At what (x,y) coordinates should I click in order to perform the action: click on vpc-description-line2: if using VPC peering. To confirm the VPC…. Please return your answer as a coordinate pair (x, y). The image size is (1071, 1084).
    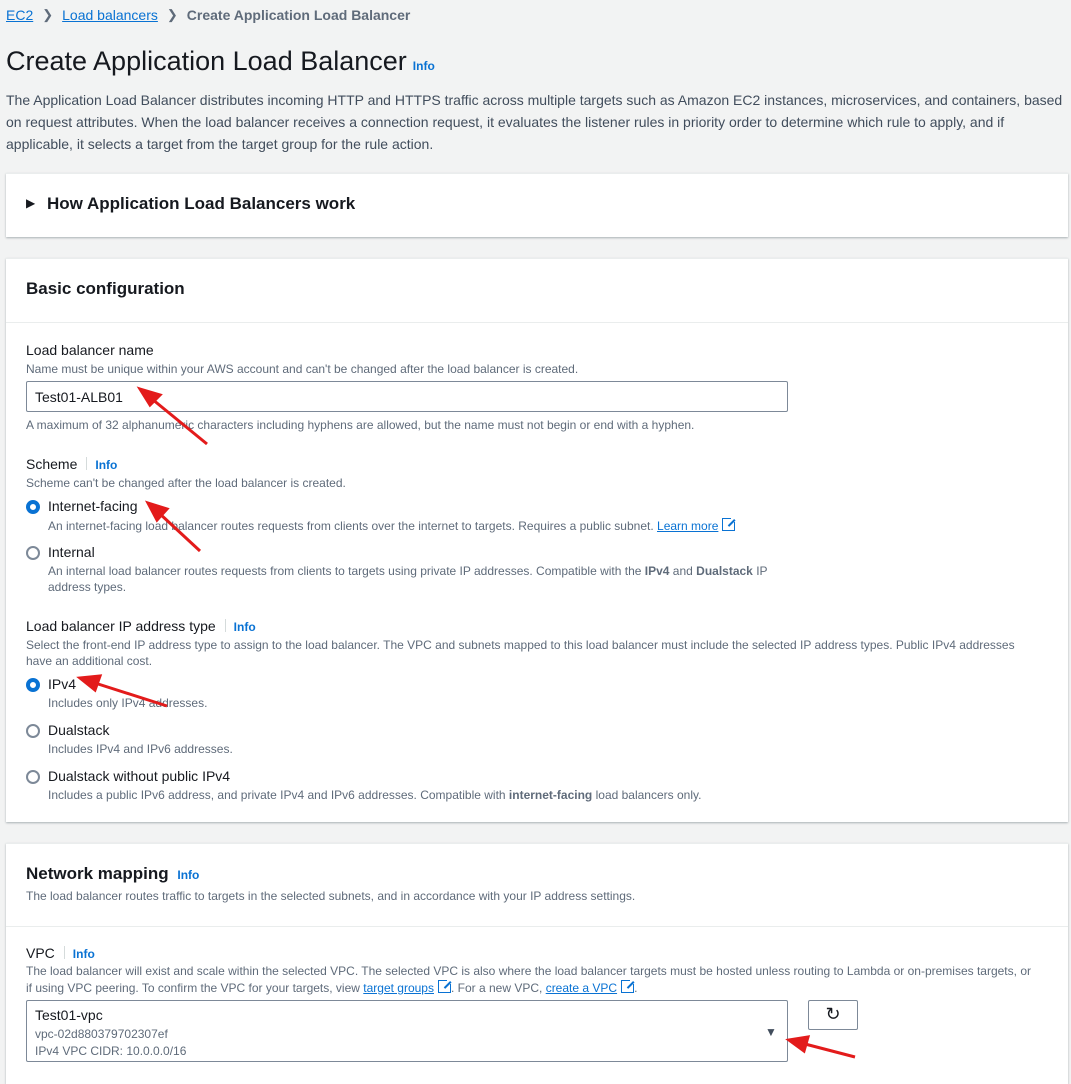
    Looking at the image, I should click on (331, 986).